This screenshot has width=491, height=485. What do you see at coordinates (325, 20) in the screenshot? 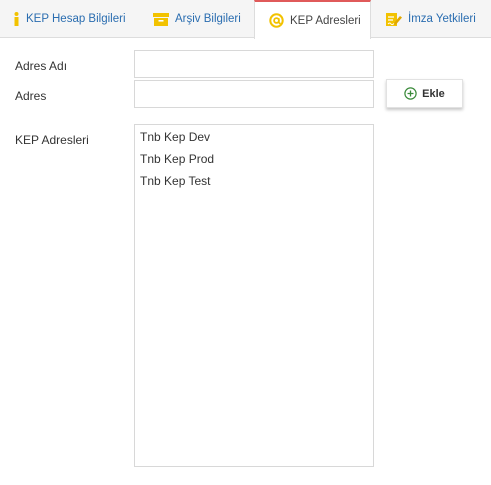
I see `tab-label: KEP Adresleri` at bounding box center [325, 20].